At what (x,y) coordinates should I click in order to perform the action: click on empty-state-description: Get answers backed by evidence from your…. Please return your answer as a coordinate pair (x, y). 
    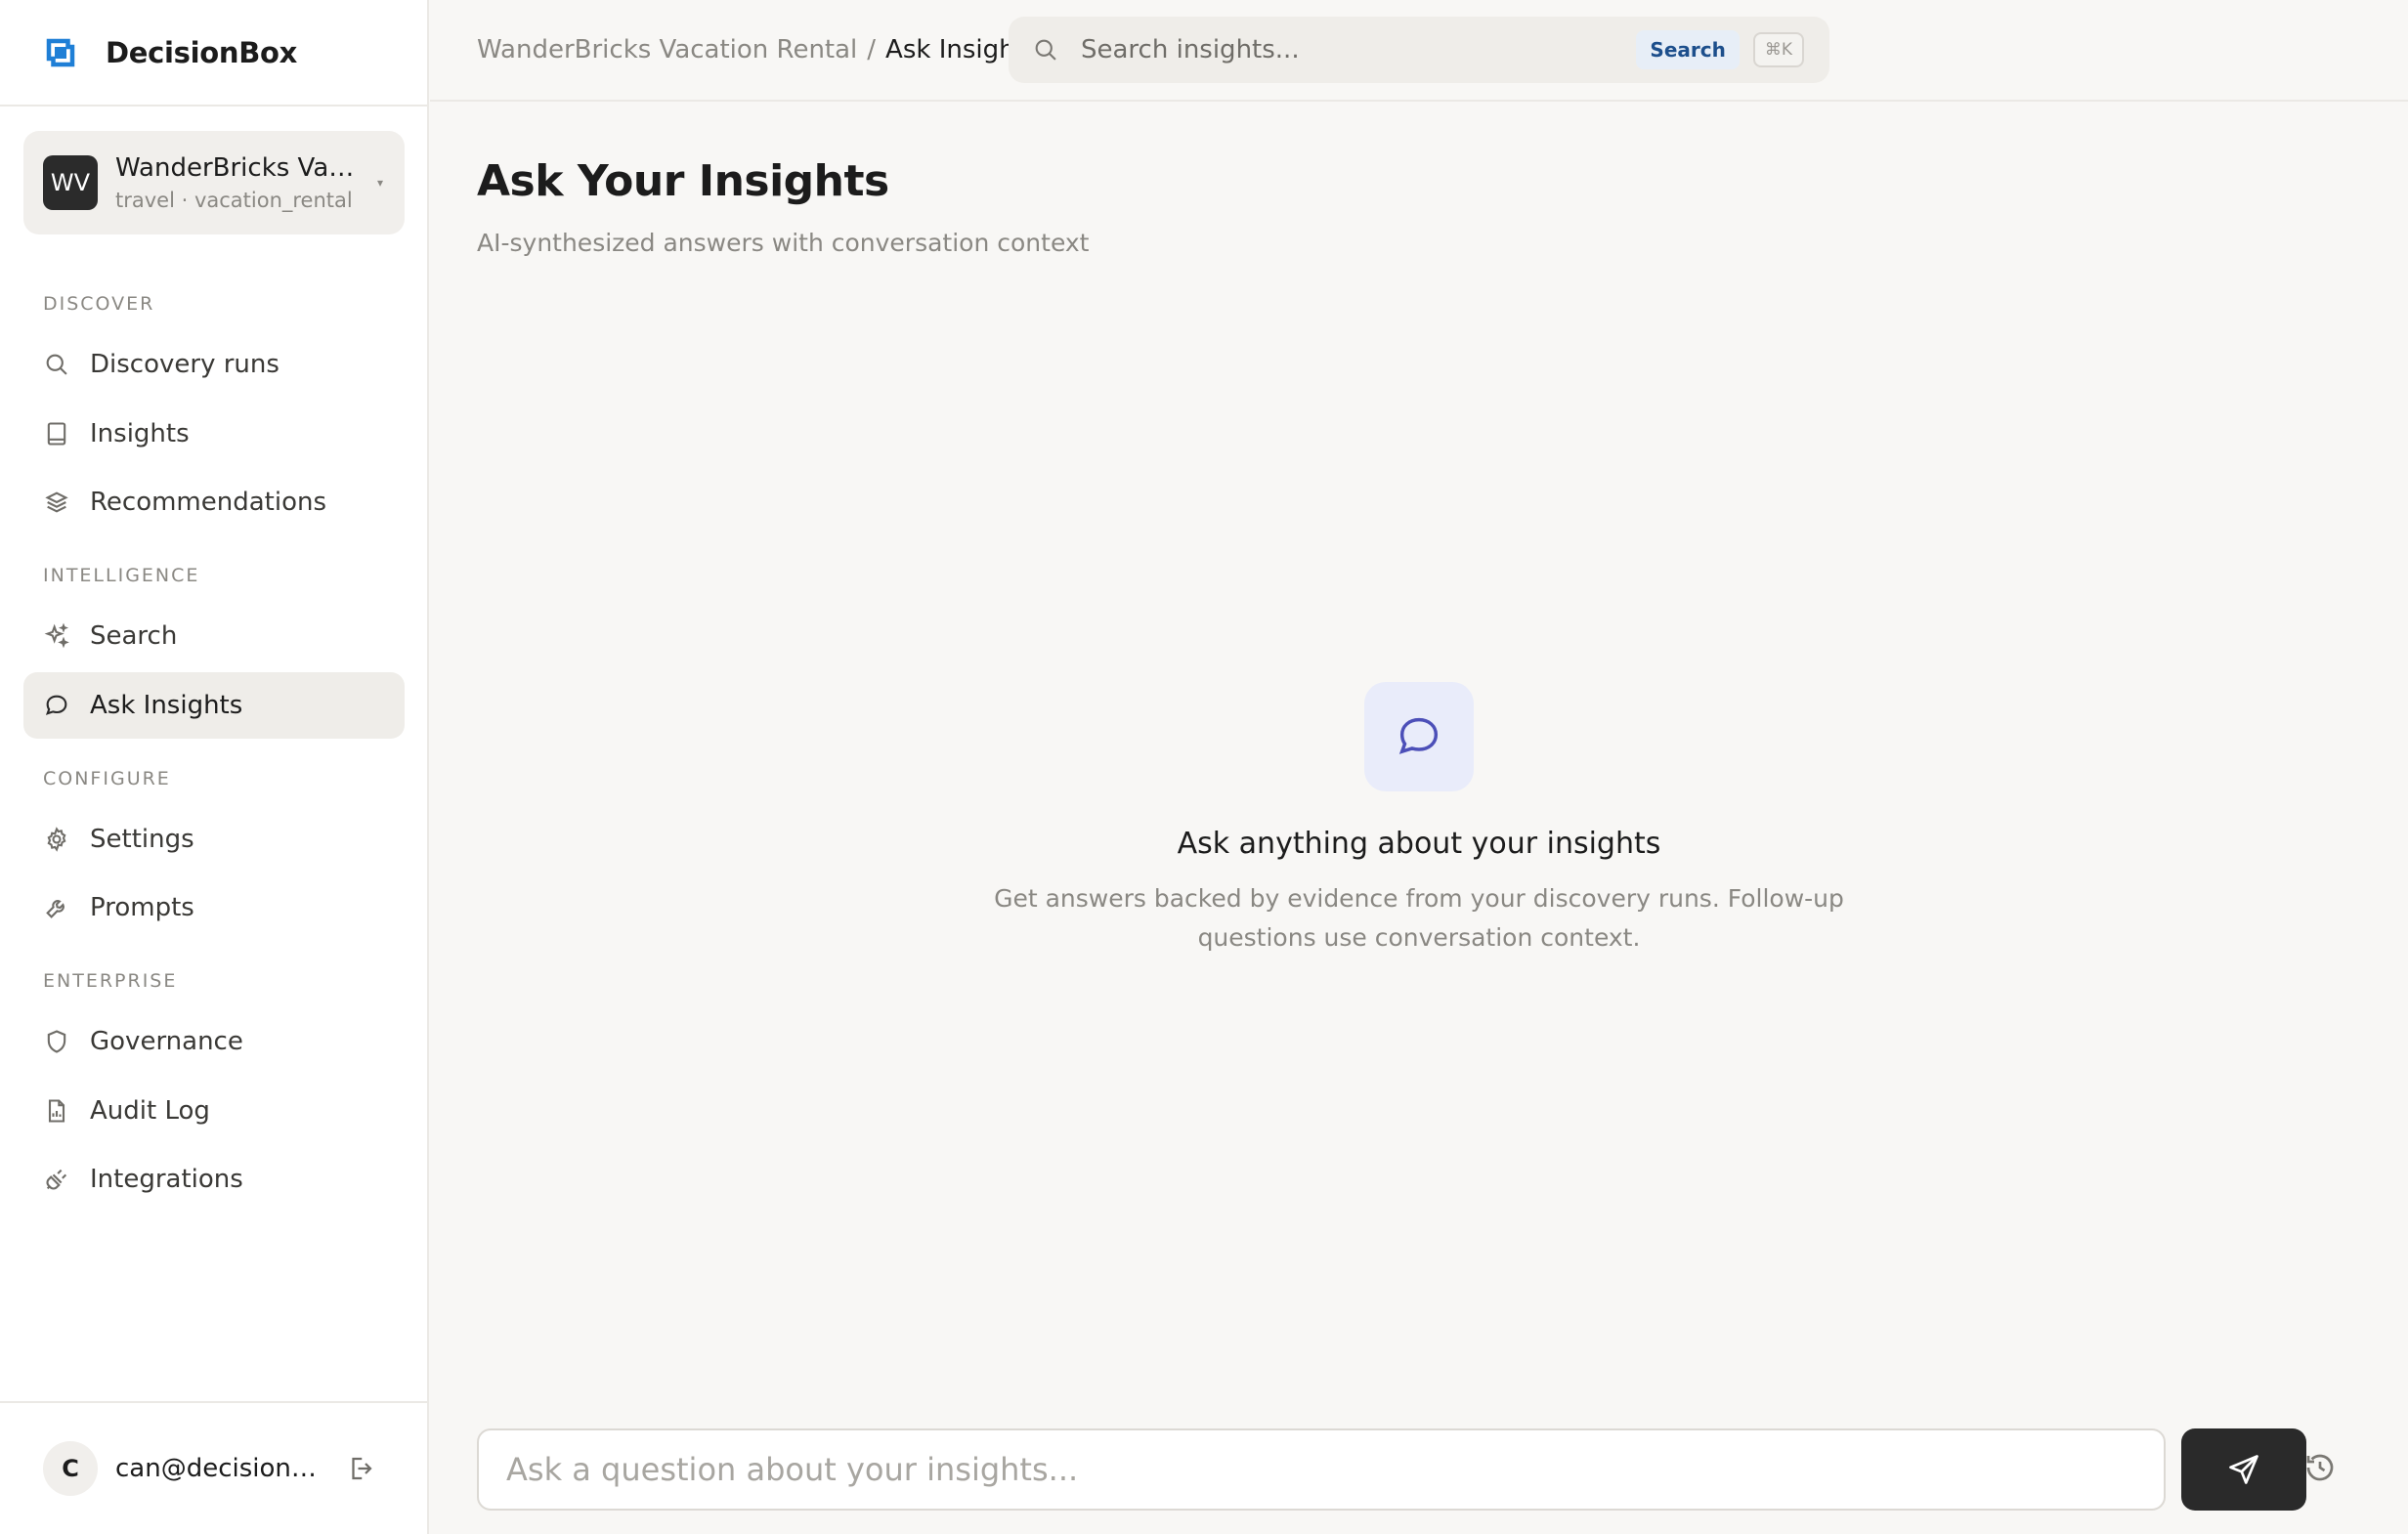
    Looking at the image, I should click on (1419, 918).